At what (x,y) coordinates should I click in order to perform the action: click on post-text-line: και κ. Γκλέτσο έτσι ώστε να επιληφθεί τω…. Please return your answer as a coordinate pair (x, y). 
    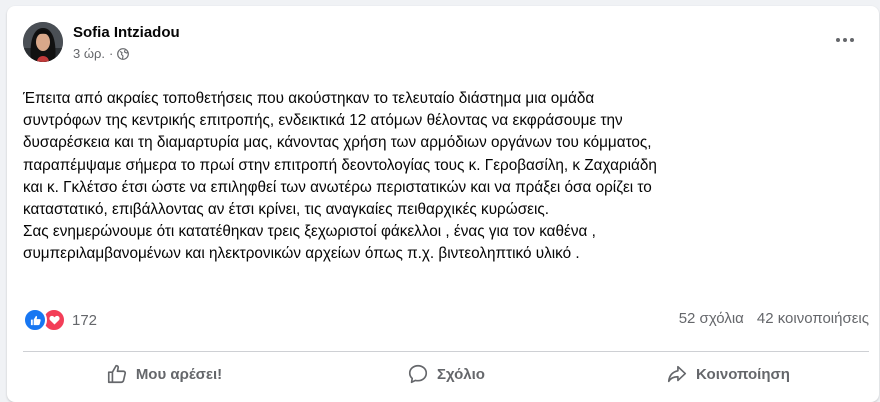
    Looking at the image, I should click on (337, 187).